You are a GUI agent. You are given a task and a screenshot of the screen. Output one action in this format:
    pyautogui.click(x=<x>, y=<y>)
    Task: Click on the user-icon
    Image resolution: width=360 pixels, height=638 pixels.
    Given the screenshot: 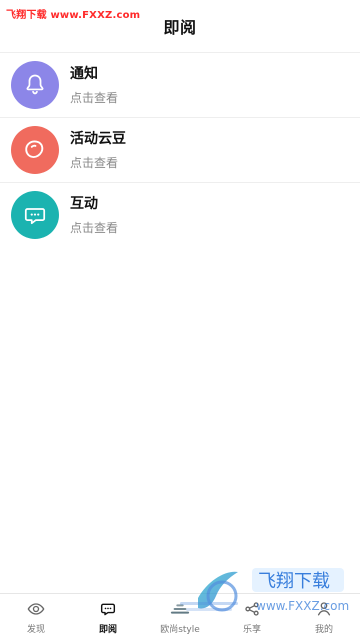 What is the action you would take?
    pyautogui.click(x=324, y=609)
    